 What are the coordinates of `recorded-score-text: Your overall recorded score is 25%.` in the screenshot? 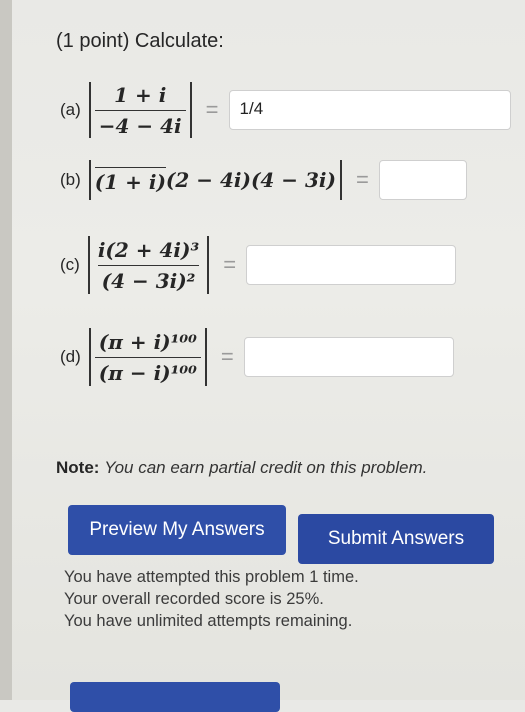 It's located at (194, 599).